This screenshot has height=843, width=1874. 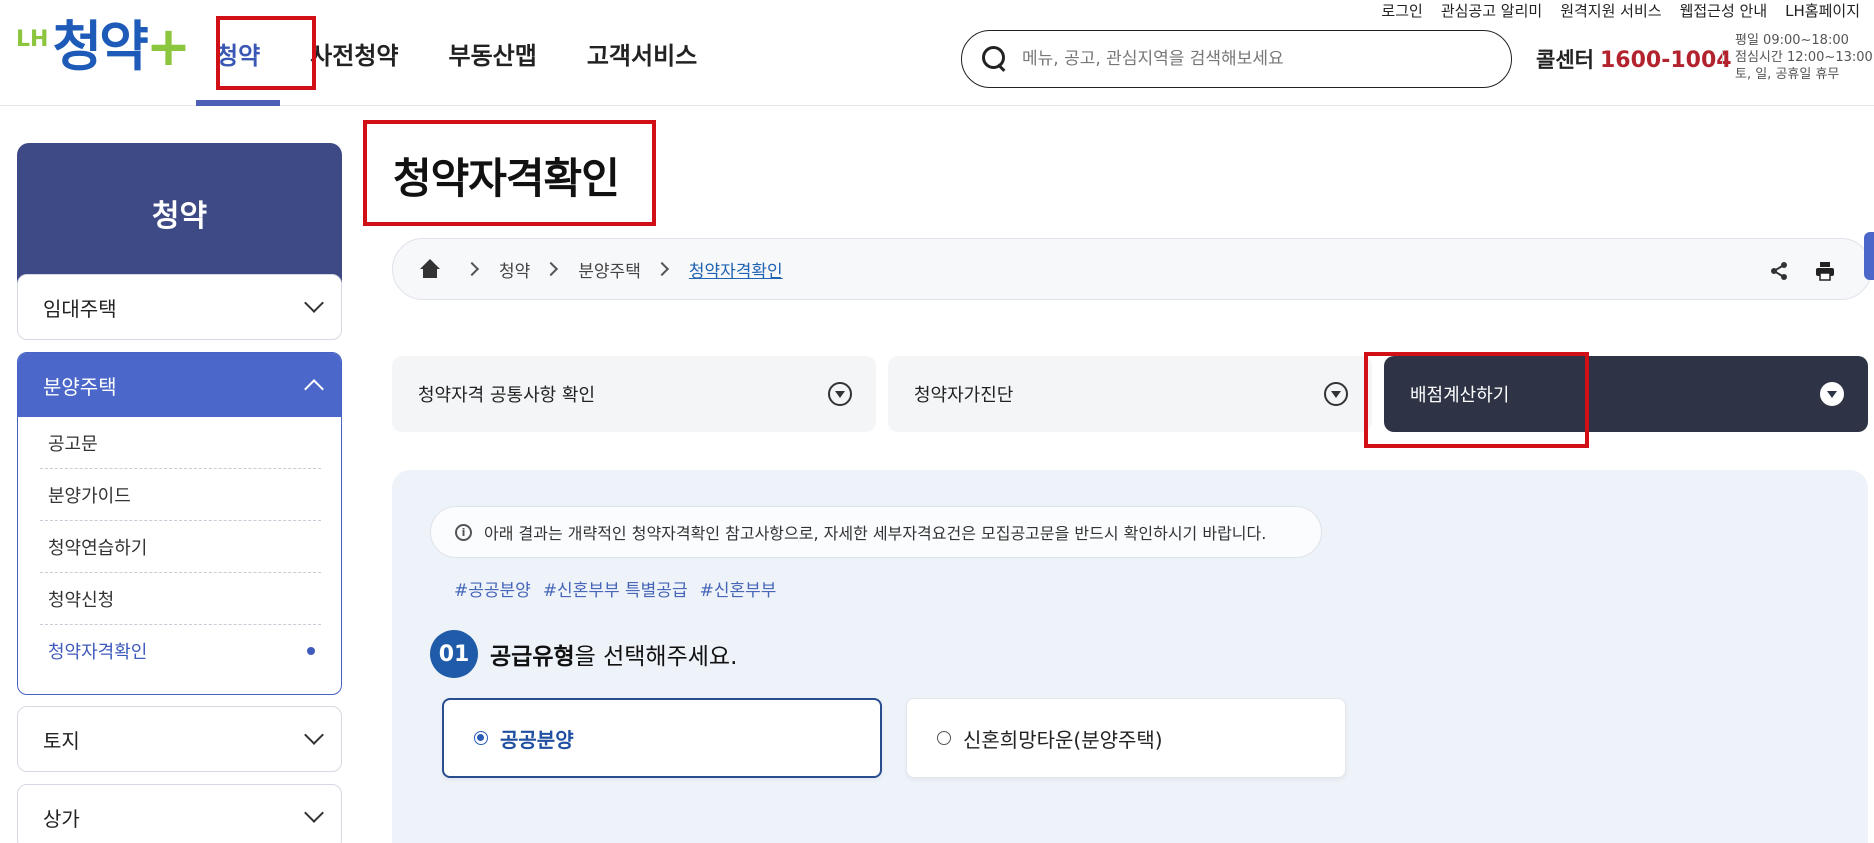 I want to click on callcenter: 콜센터 1600-1004, so click(x=1634, y=59).